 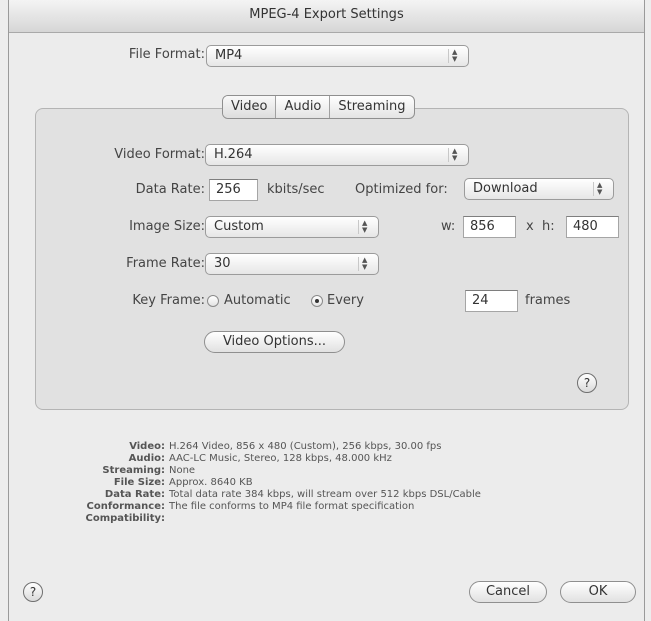 What do you see at coordinates (292, 264) in the screenshot?
I see `frame-rate-popup: 30 ▲ ▼` at bounding box center [292, 264].